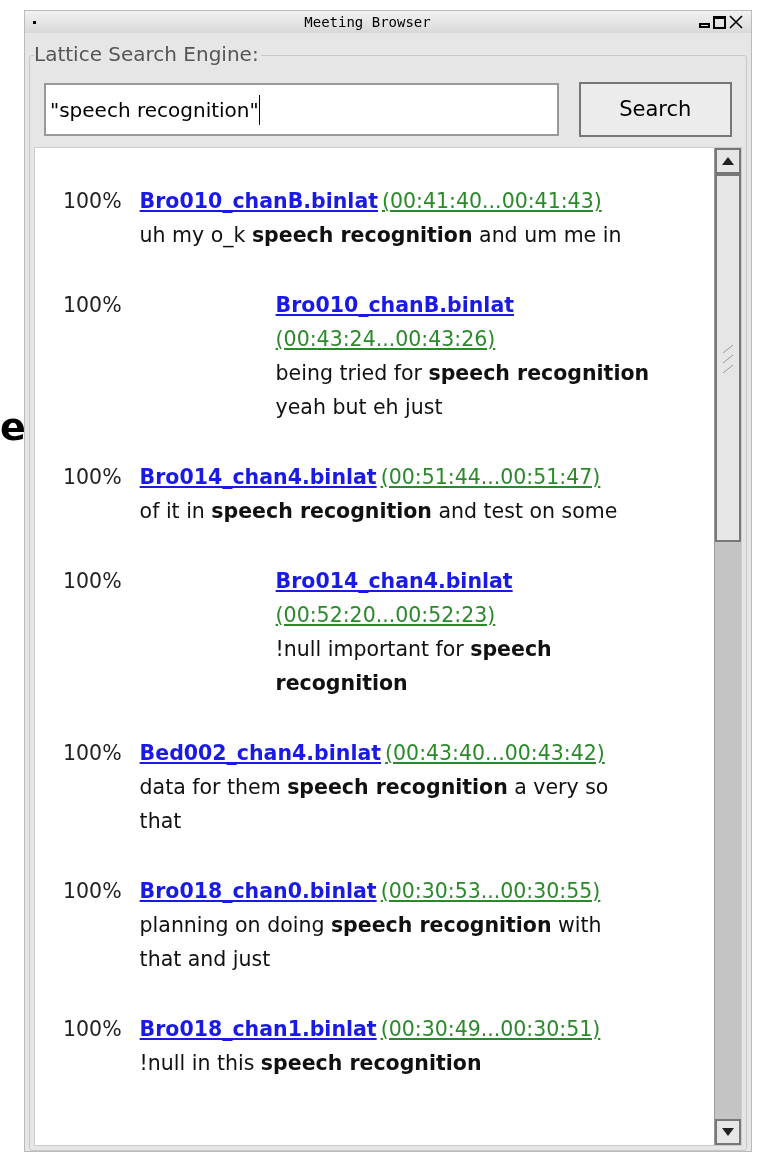 The image size is (758, 1159). Describe the element at coordinates (719, 22) in the screenshot. I see `maximize-icon` at that location.